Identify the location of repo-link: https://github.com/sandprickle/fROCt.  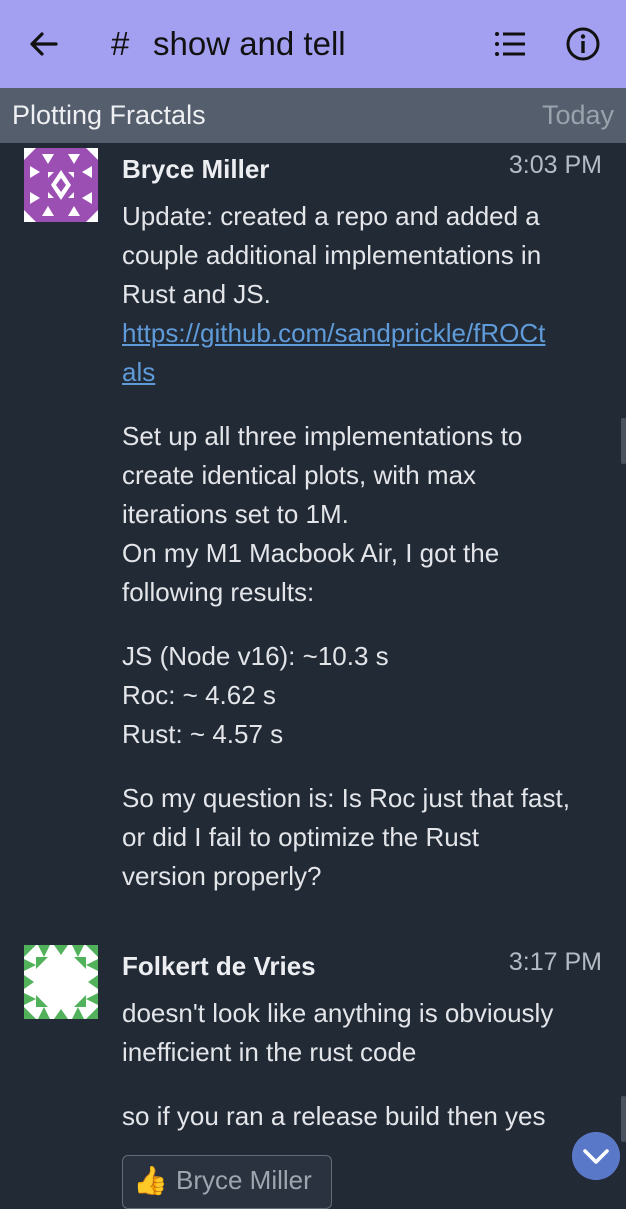
(367, 333).